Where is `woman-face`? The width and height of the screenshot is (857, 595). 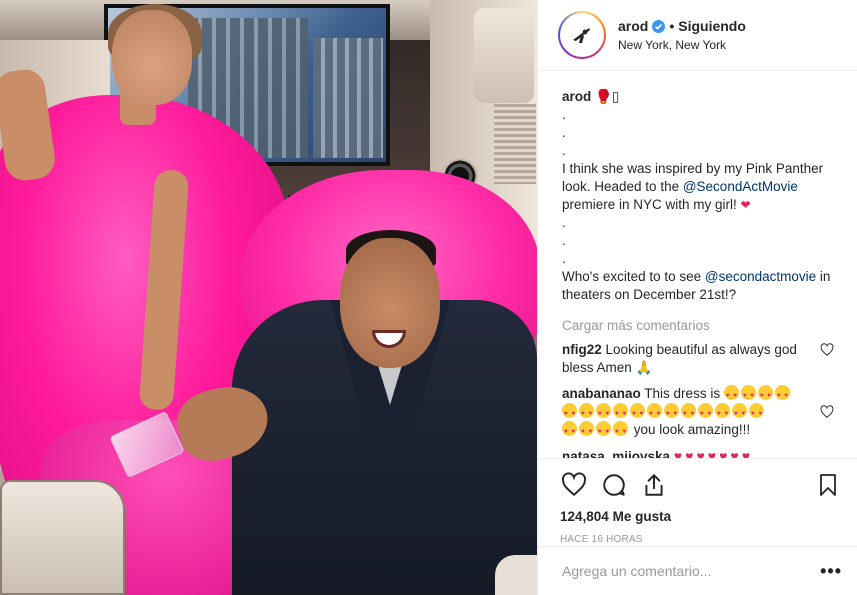
woman-face is located at coordinates (152, 57).